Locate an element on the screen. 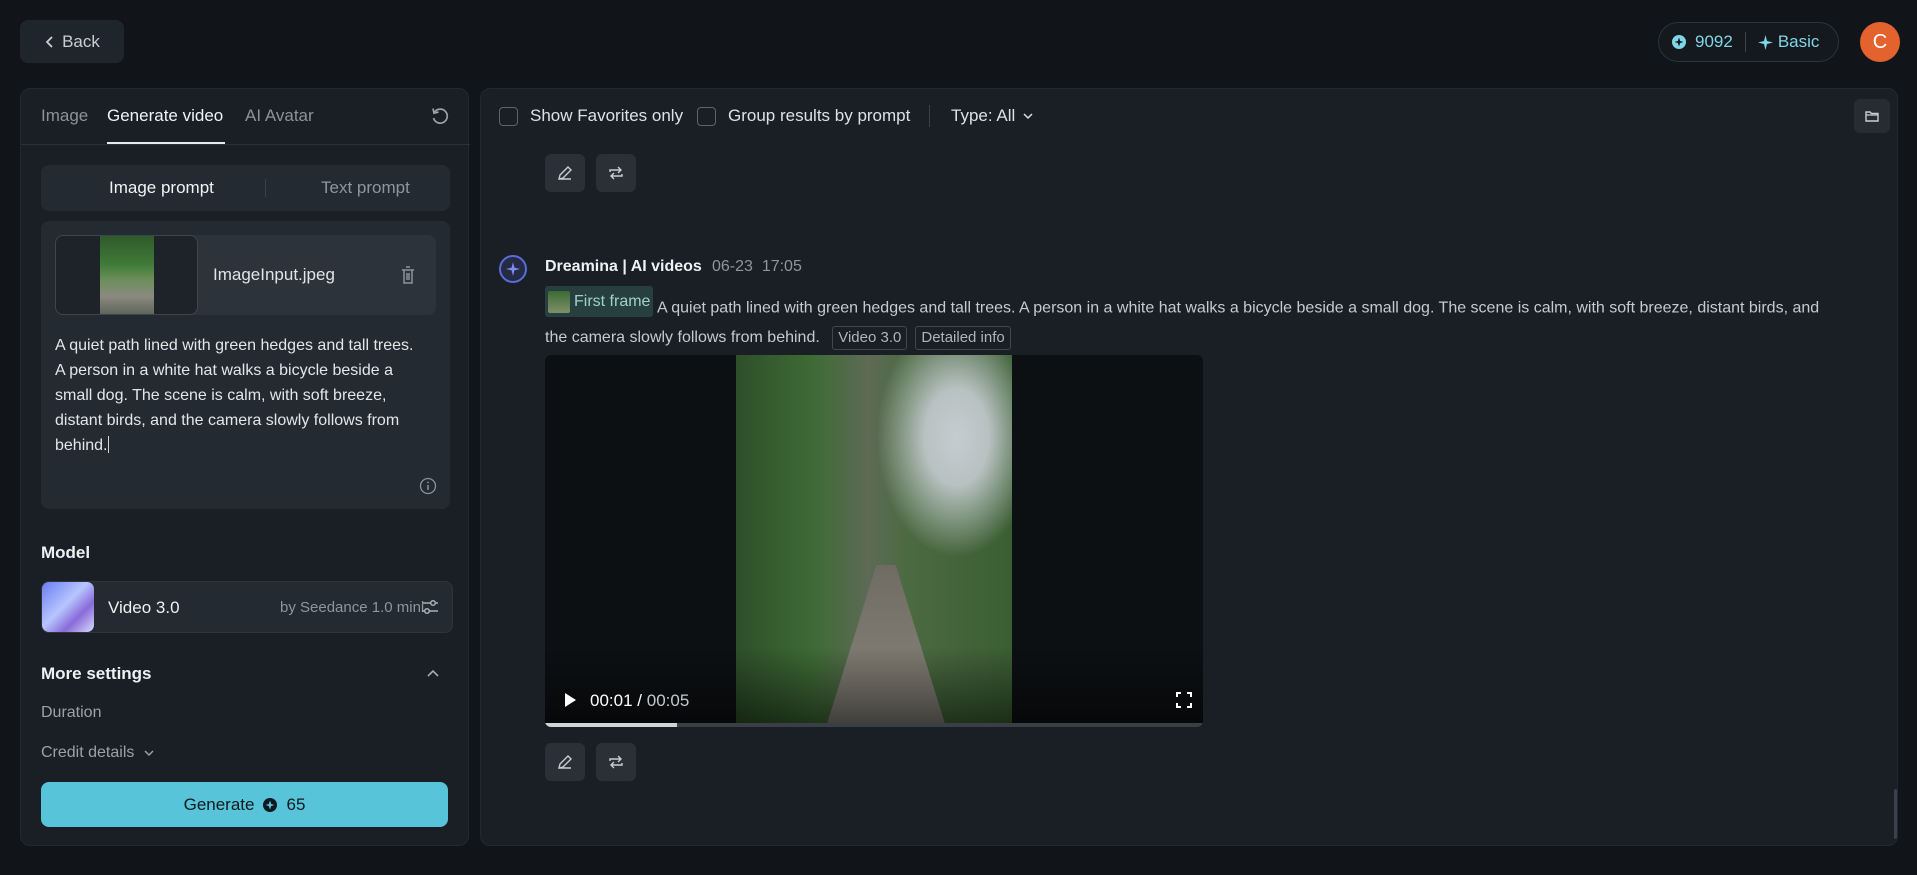  folder-button is located at coordinates (1872, 116).